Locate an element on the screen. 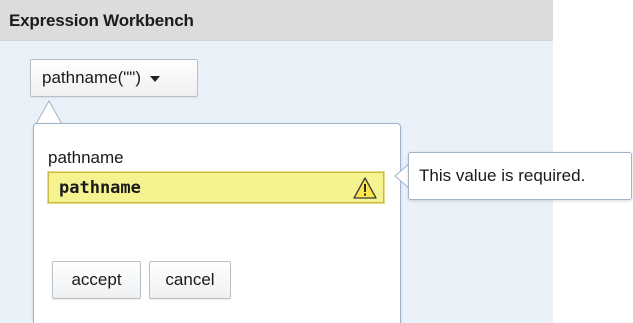 Image resolution: width=633 pixels, height=323 pixels. accept-button: accept is located at coordinates (96, 280).